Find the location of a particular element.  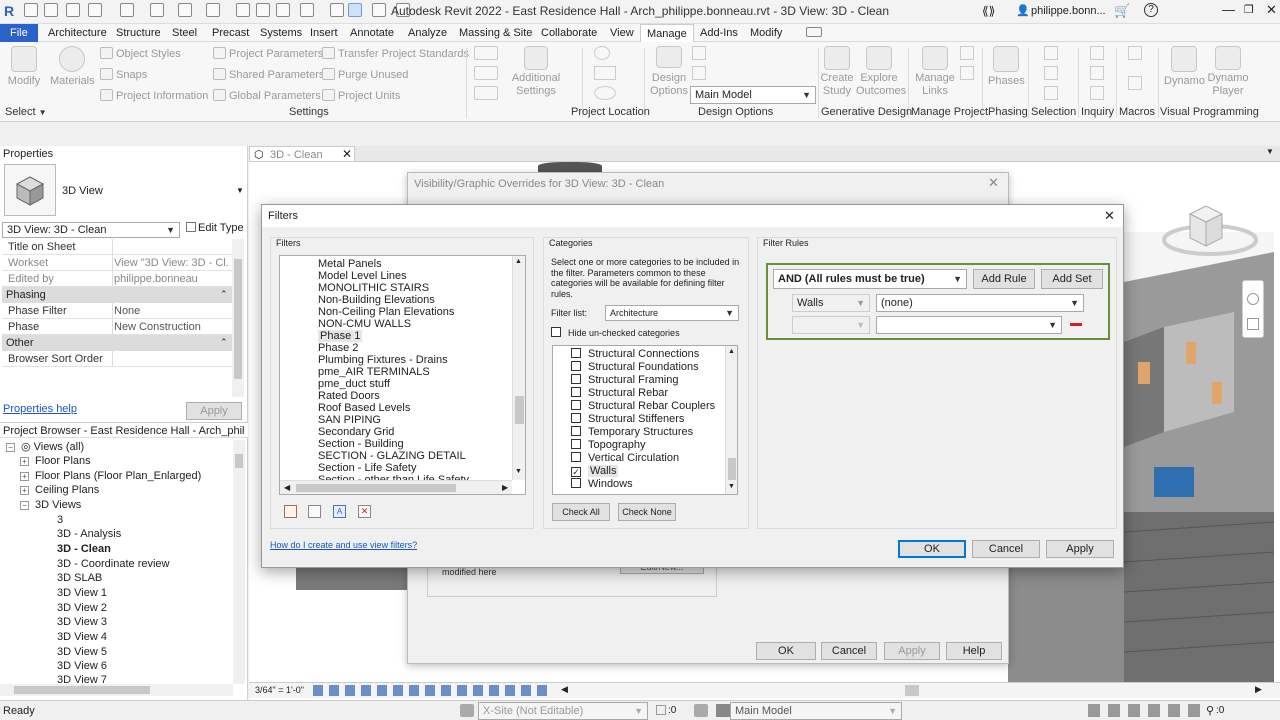

scroll-down-icon: ▼ is located at coordinates (731, 486).